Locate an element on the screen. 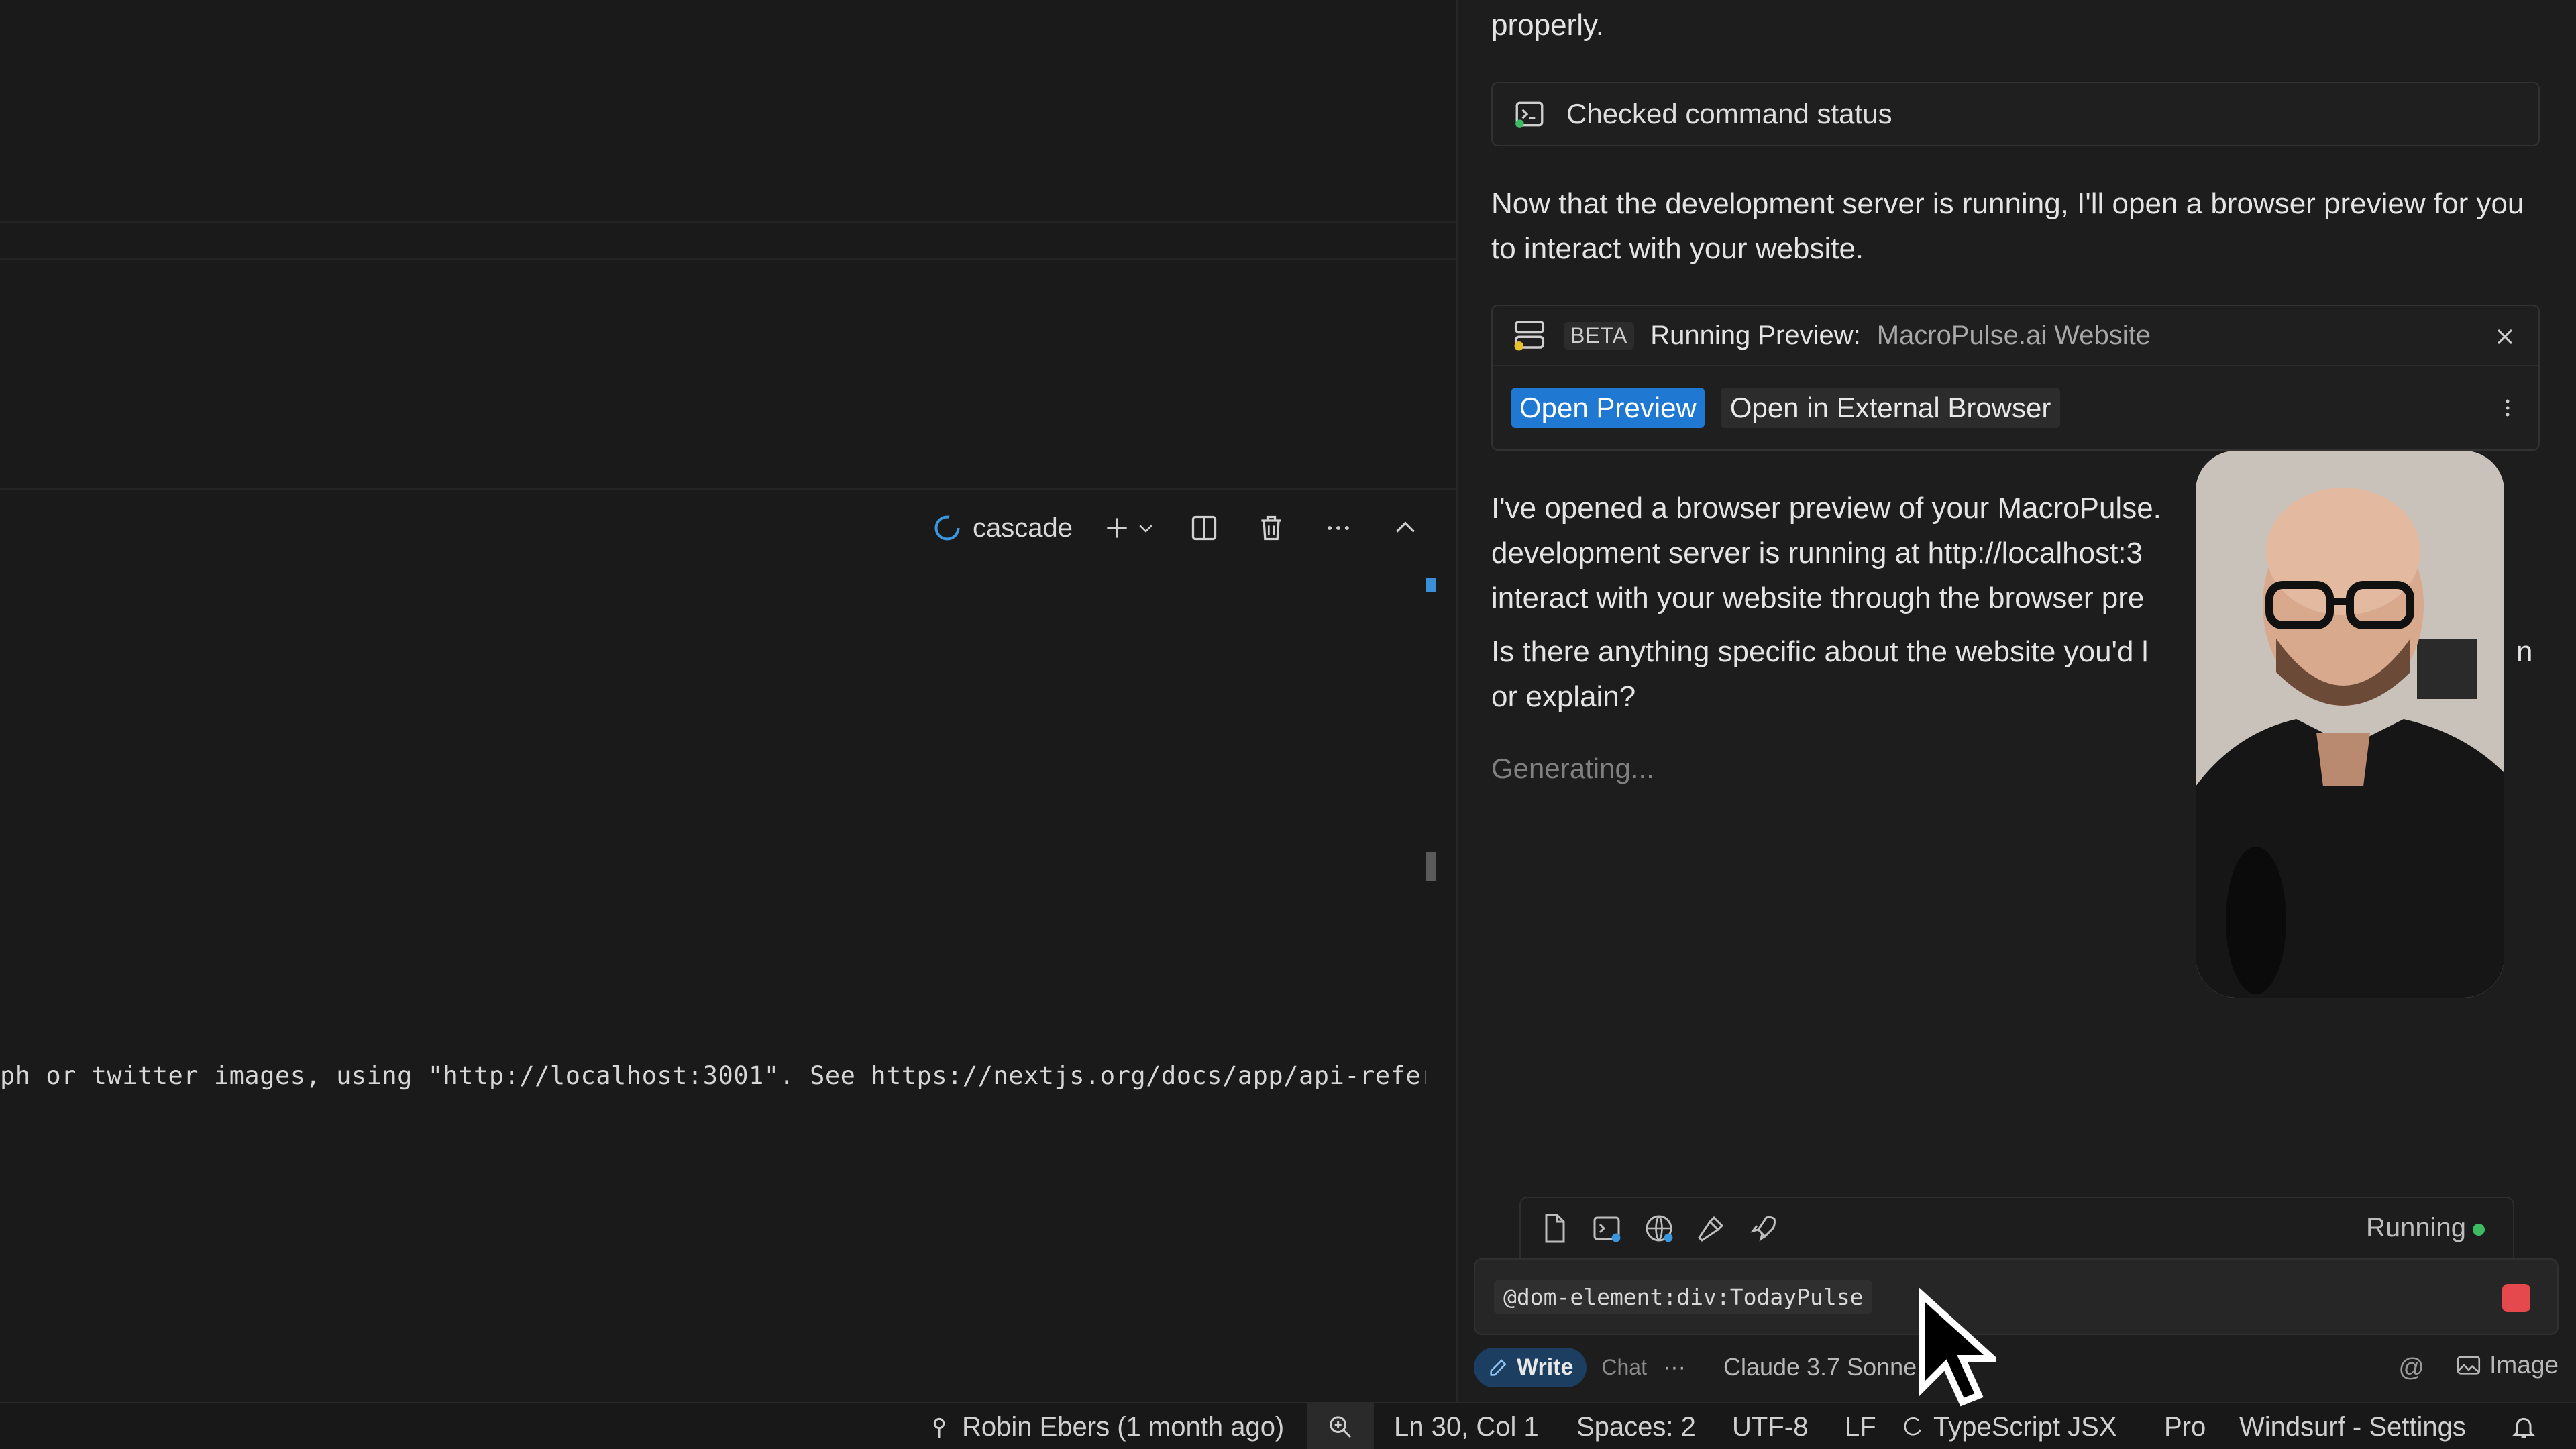 Image resolution: width=2576 pixels, height=1449 pixels. scrollbar-marker is located at coordinates (1431, 585).